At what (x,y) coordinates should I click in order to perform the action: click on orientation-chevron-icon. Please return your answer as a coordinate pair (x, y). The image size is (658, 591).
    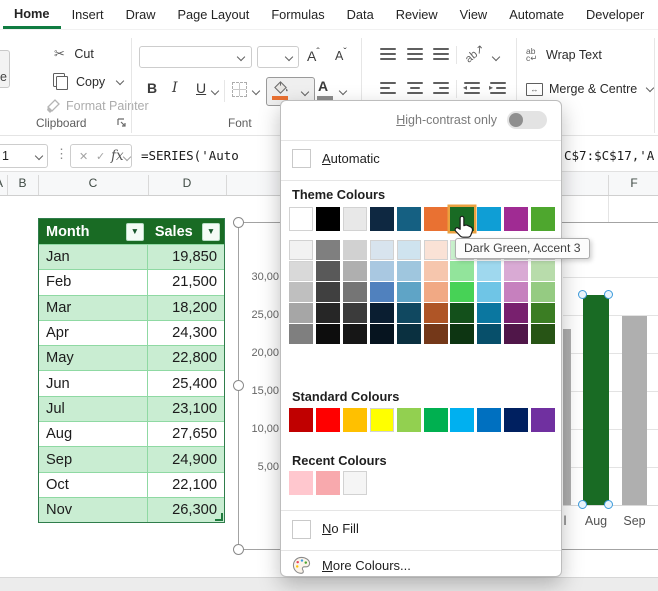
    Looking at the image, I should click on (496, 57).